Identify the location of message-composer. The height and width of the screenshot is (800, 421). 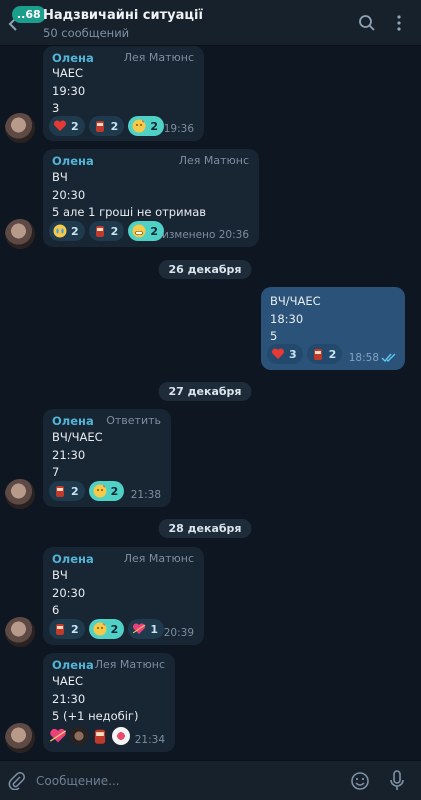
(210, 780).